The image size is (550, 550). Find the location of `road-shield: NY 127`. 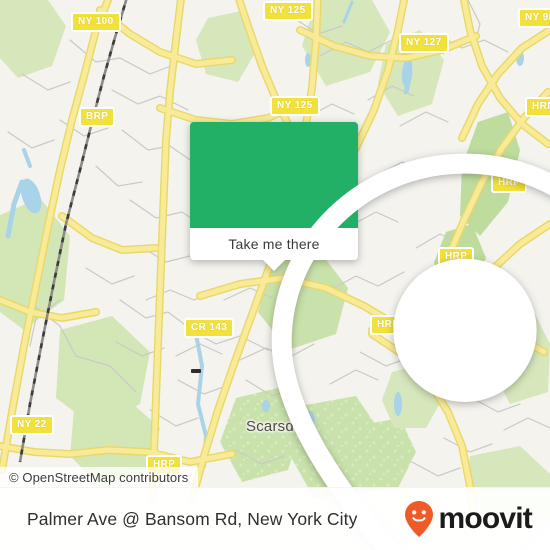

road-shield: NY 127 is located at coordinates (424, 43).